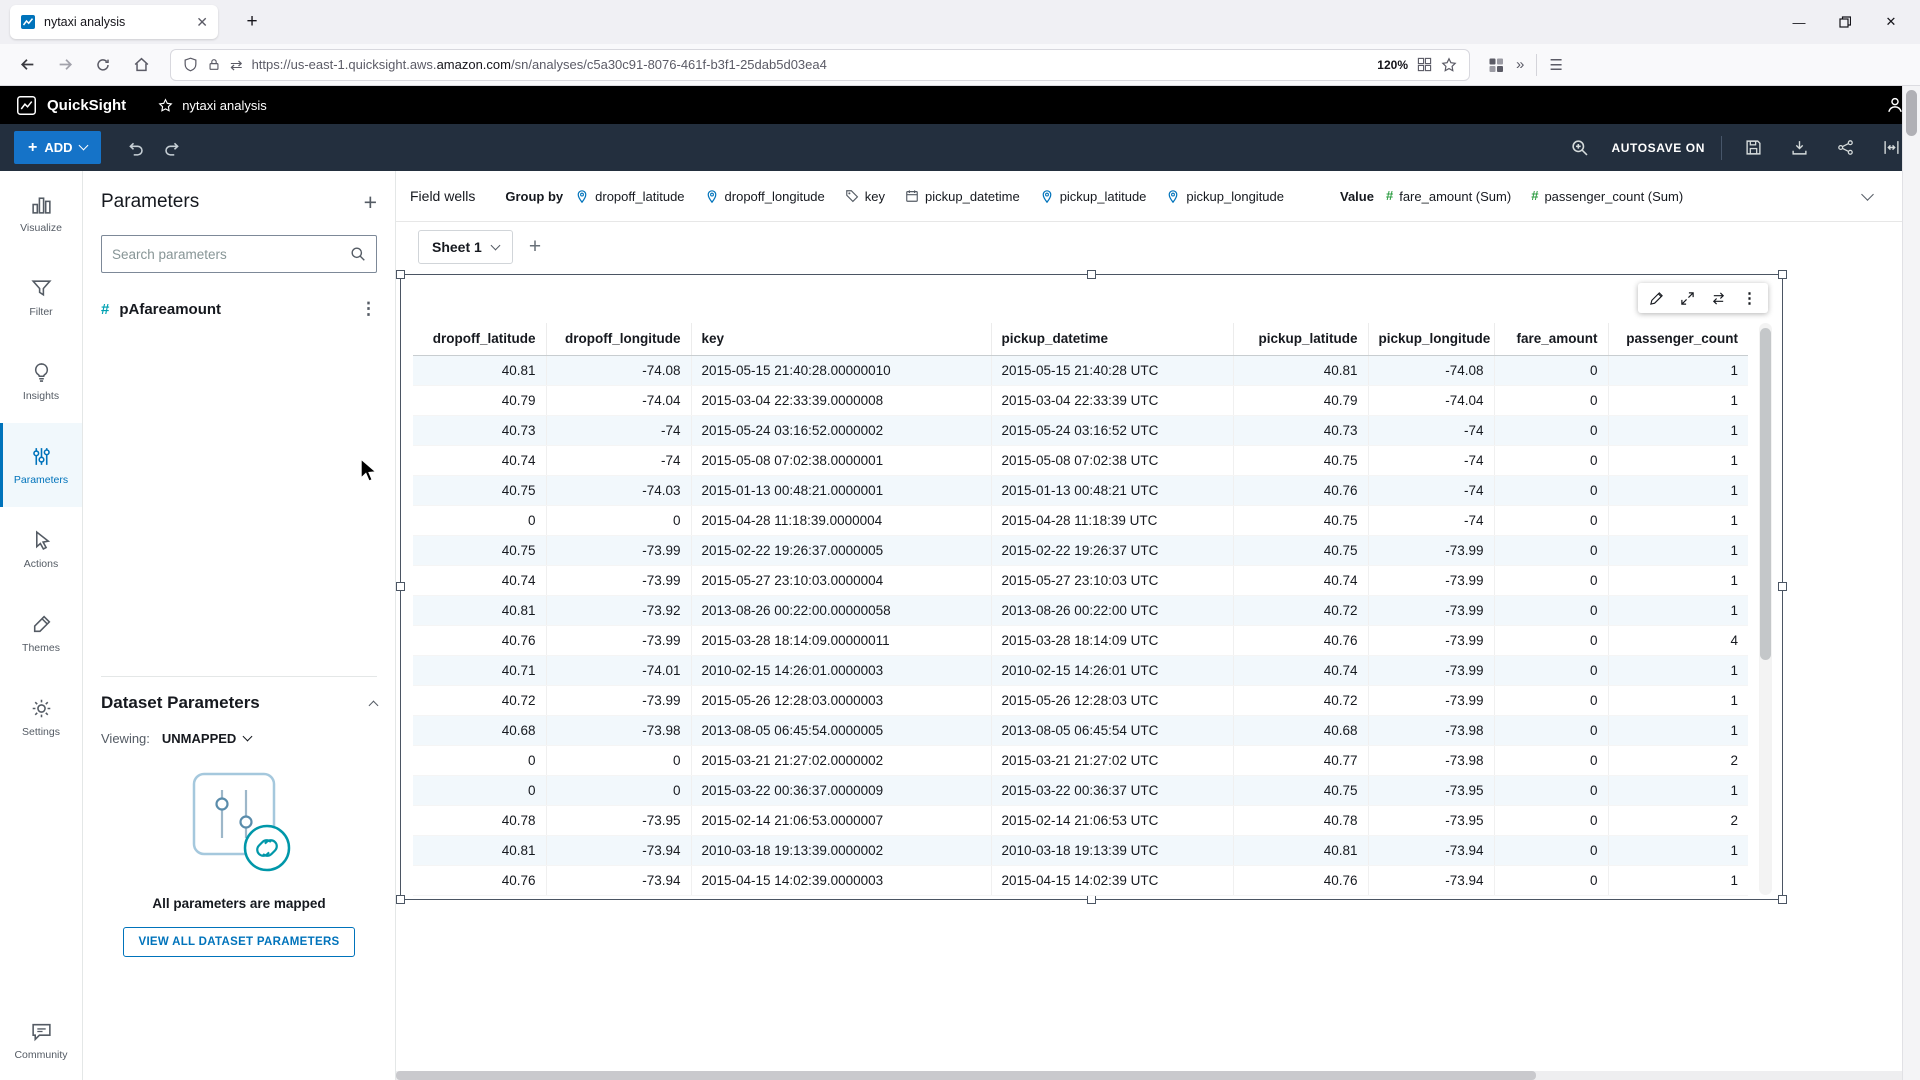 This screenshot has height=1080, width=1920. I want to click on field-pill-fare_amount-Sum-: # fare_amount (Sum), so click(1448, 196).